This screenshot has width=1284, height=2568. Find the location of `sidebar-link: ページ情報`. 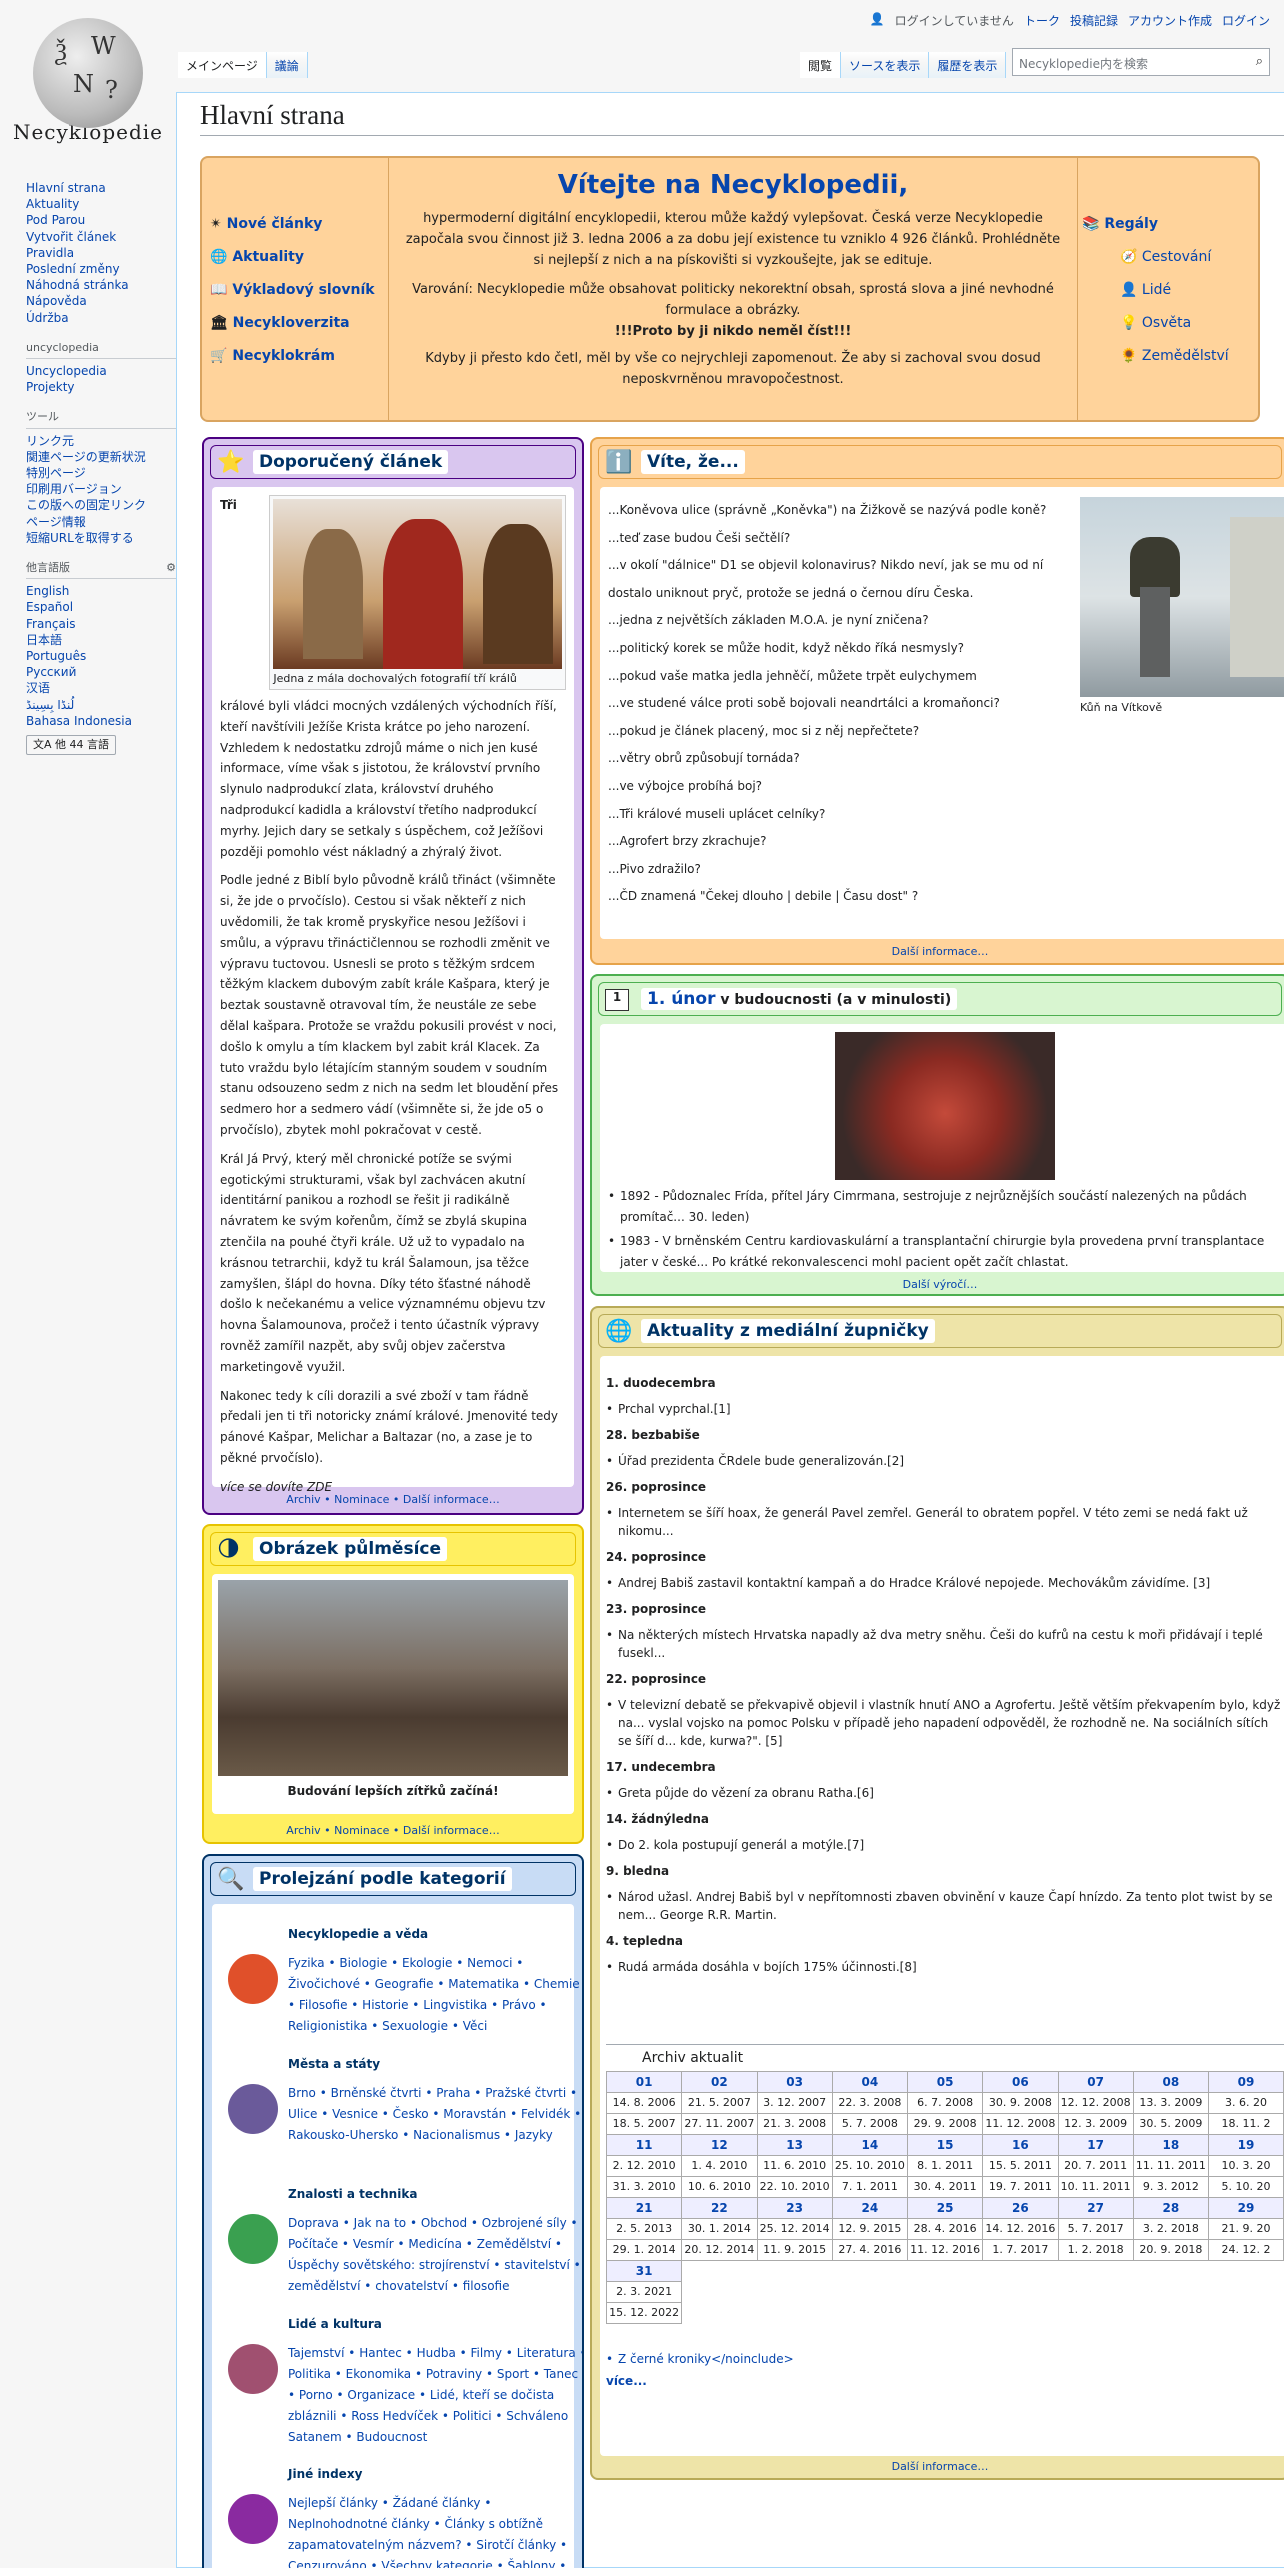

sidebar-link: ページ情報 is located at coordinates (101, 522).